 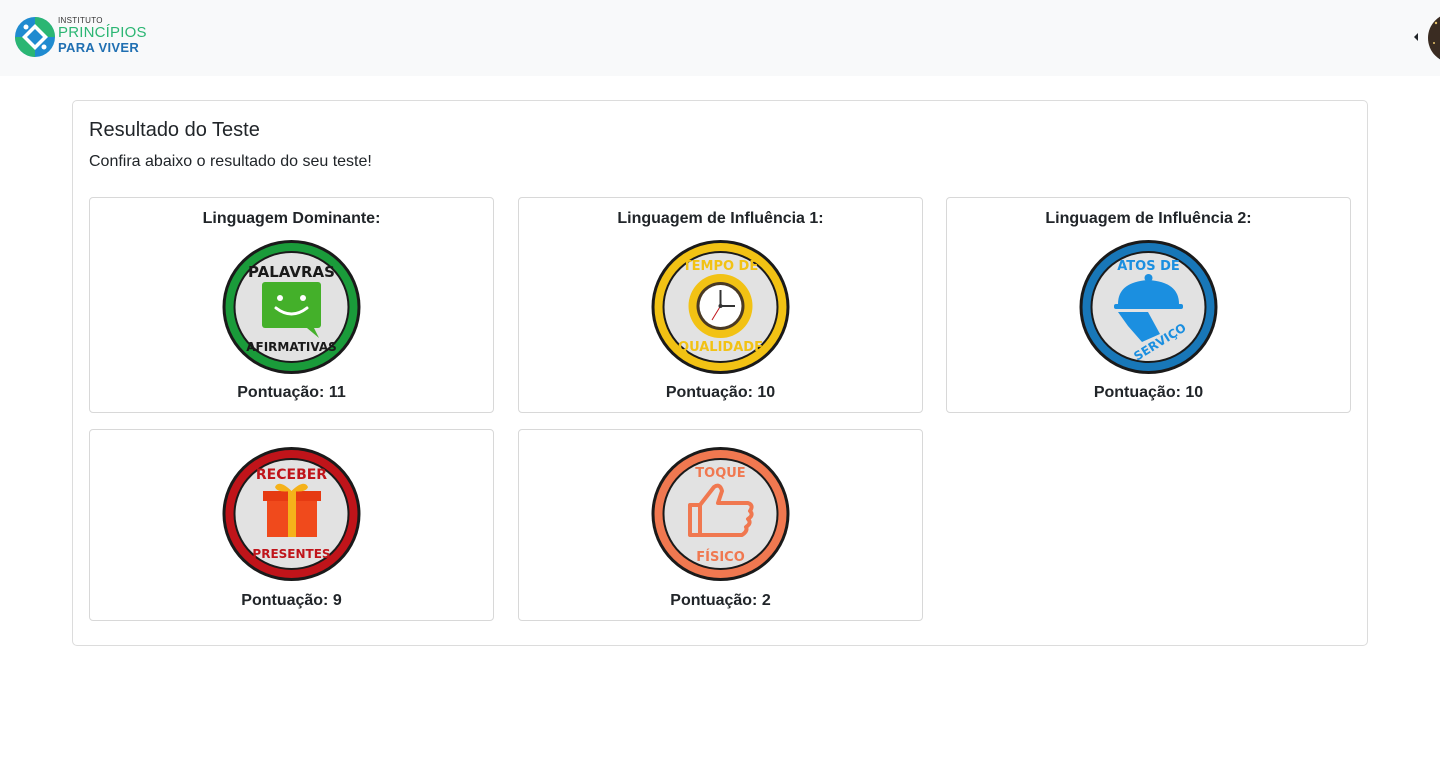 I want to click on palavras-afirmativas-badge: PALAVRAS AFIRMATIVAS, so click(x=291, y=307).